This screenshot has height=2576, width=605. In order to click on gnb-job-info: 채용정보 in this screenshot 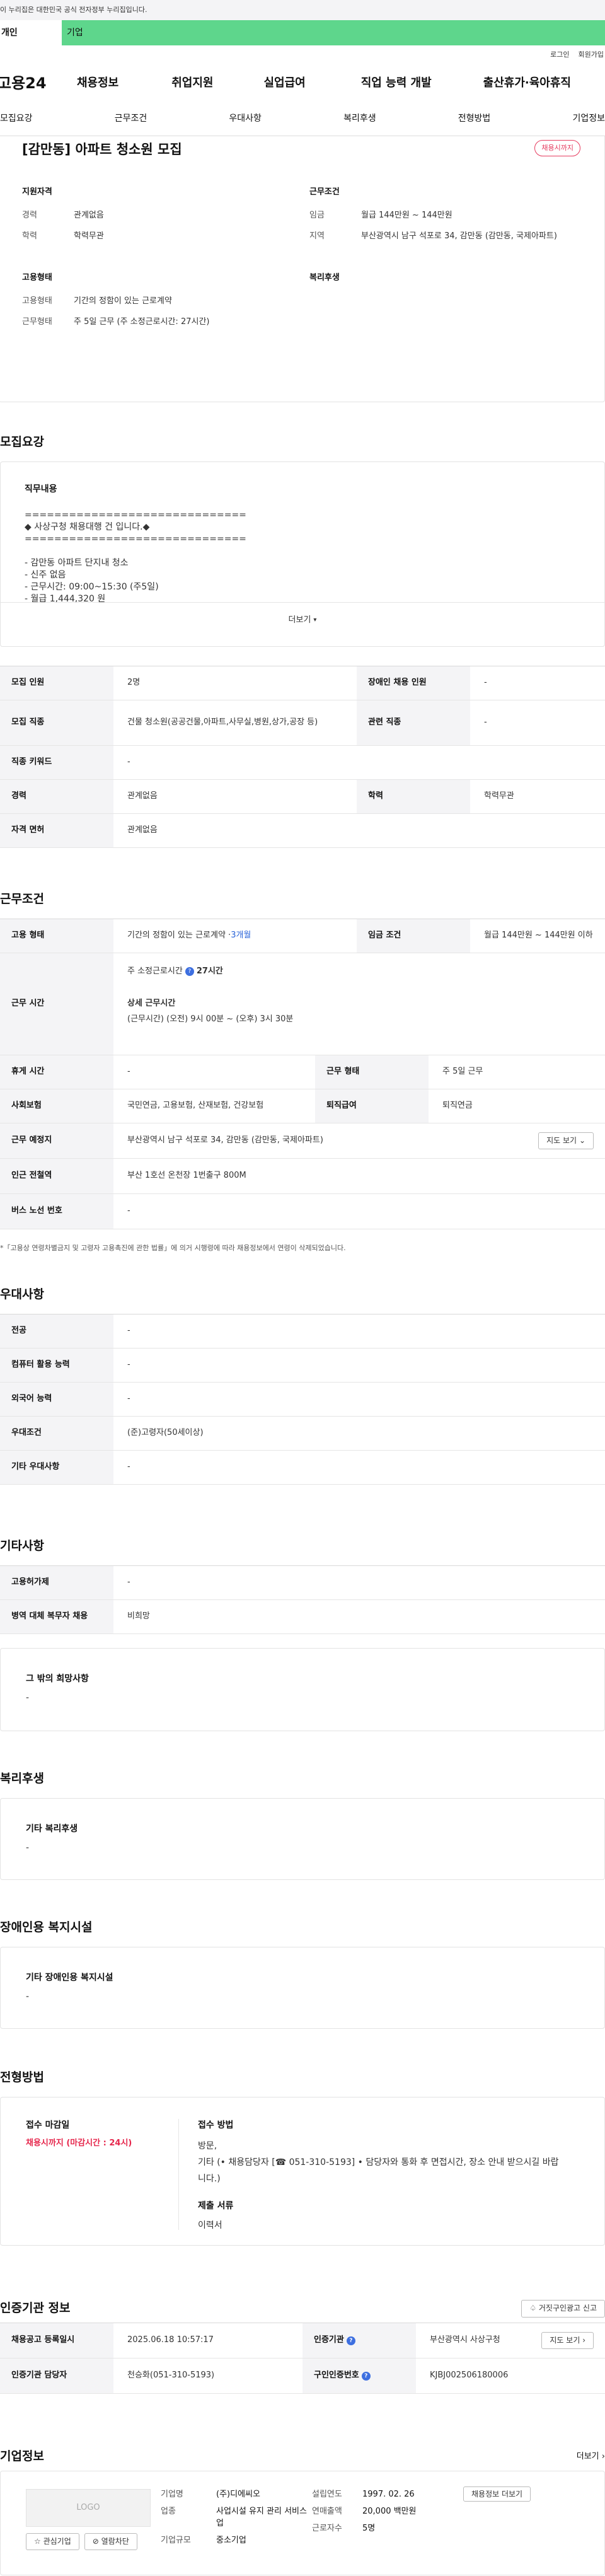, I will do `click(98, 83)`.